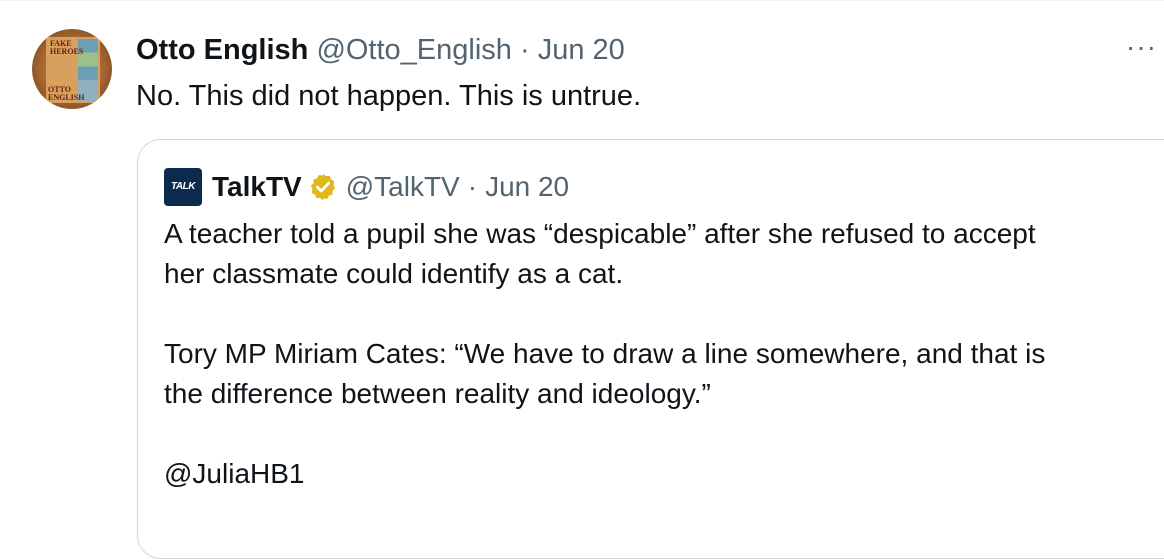  What do you see at coordinates (72, 69) in the screenshot?
I see `avatar: FAKE HEROES OTTO ENGLISH` at bounding box center [72, 69].